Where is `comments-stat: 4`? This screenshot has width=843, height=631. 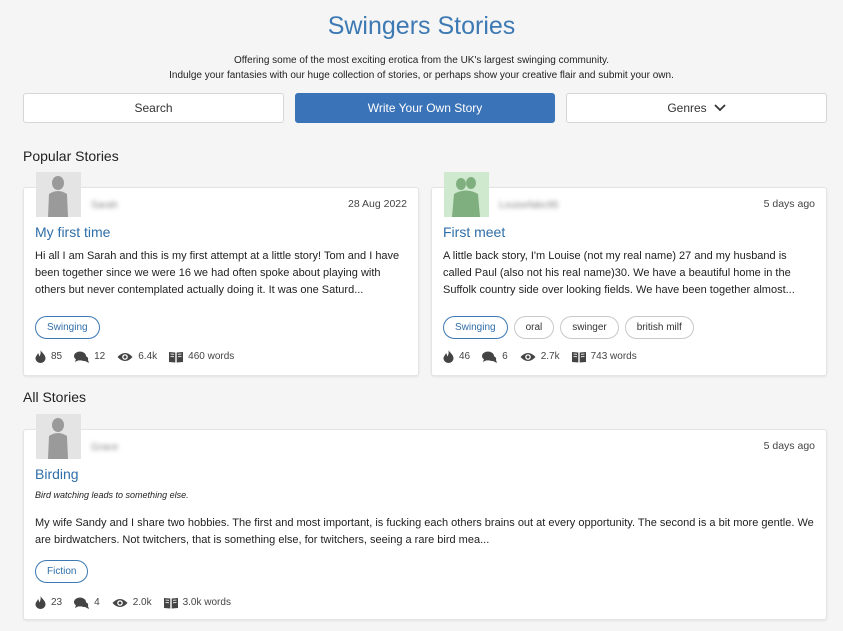 comments-stat: 4 is located at coordinates (87, 603).